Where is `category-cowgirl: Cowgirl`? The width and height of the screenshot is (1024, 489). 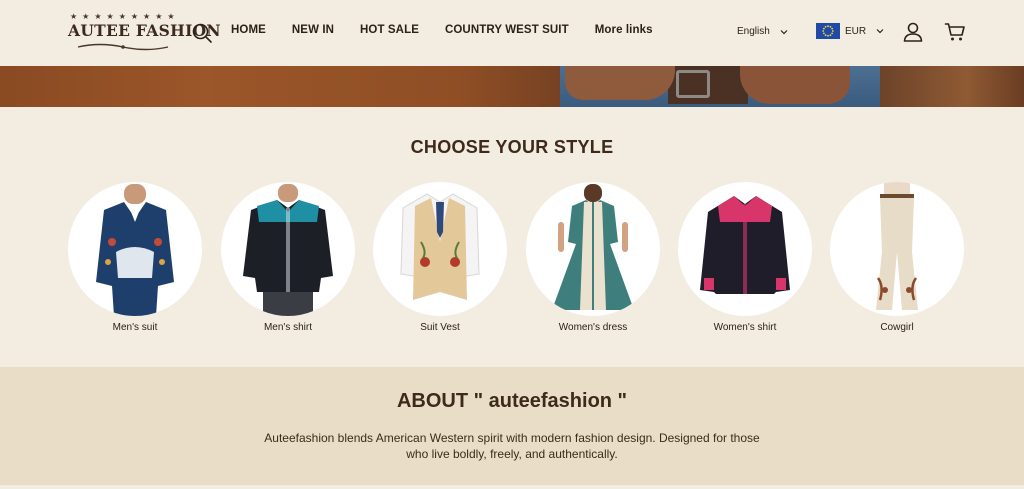 category-cowgirl: Cowgirl is located at coordinates (897, 257).